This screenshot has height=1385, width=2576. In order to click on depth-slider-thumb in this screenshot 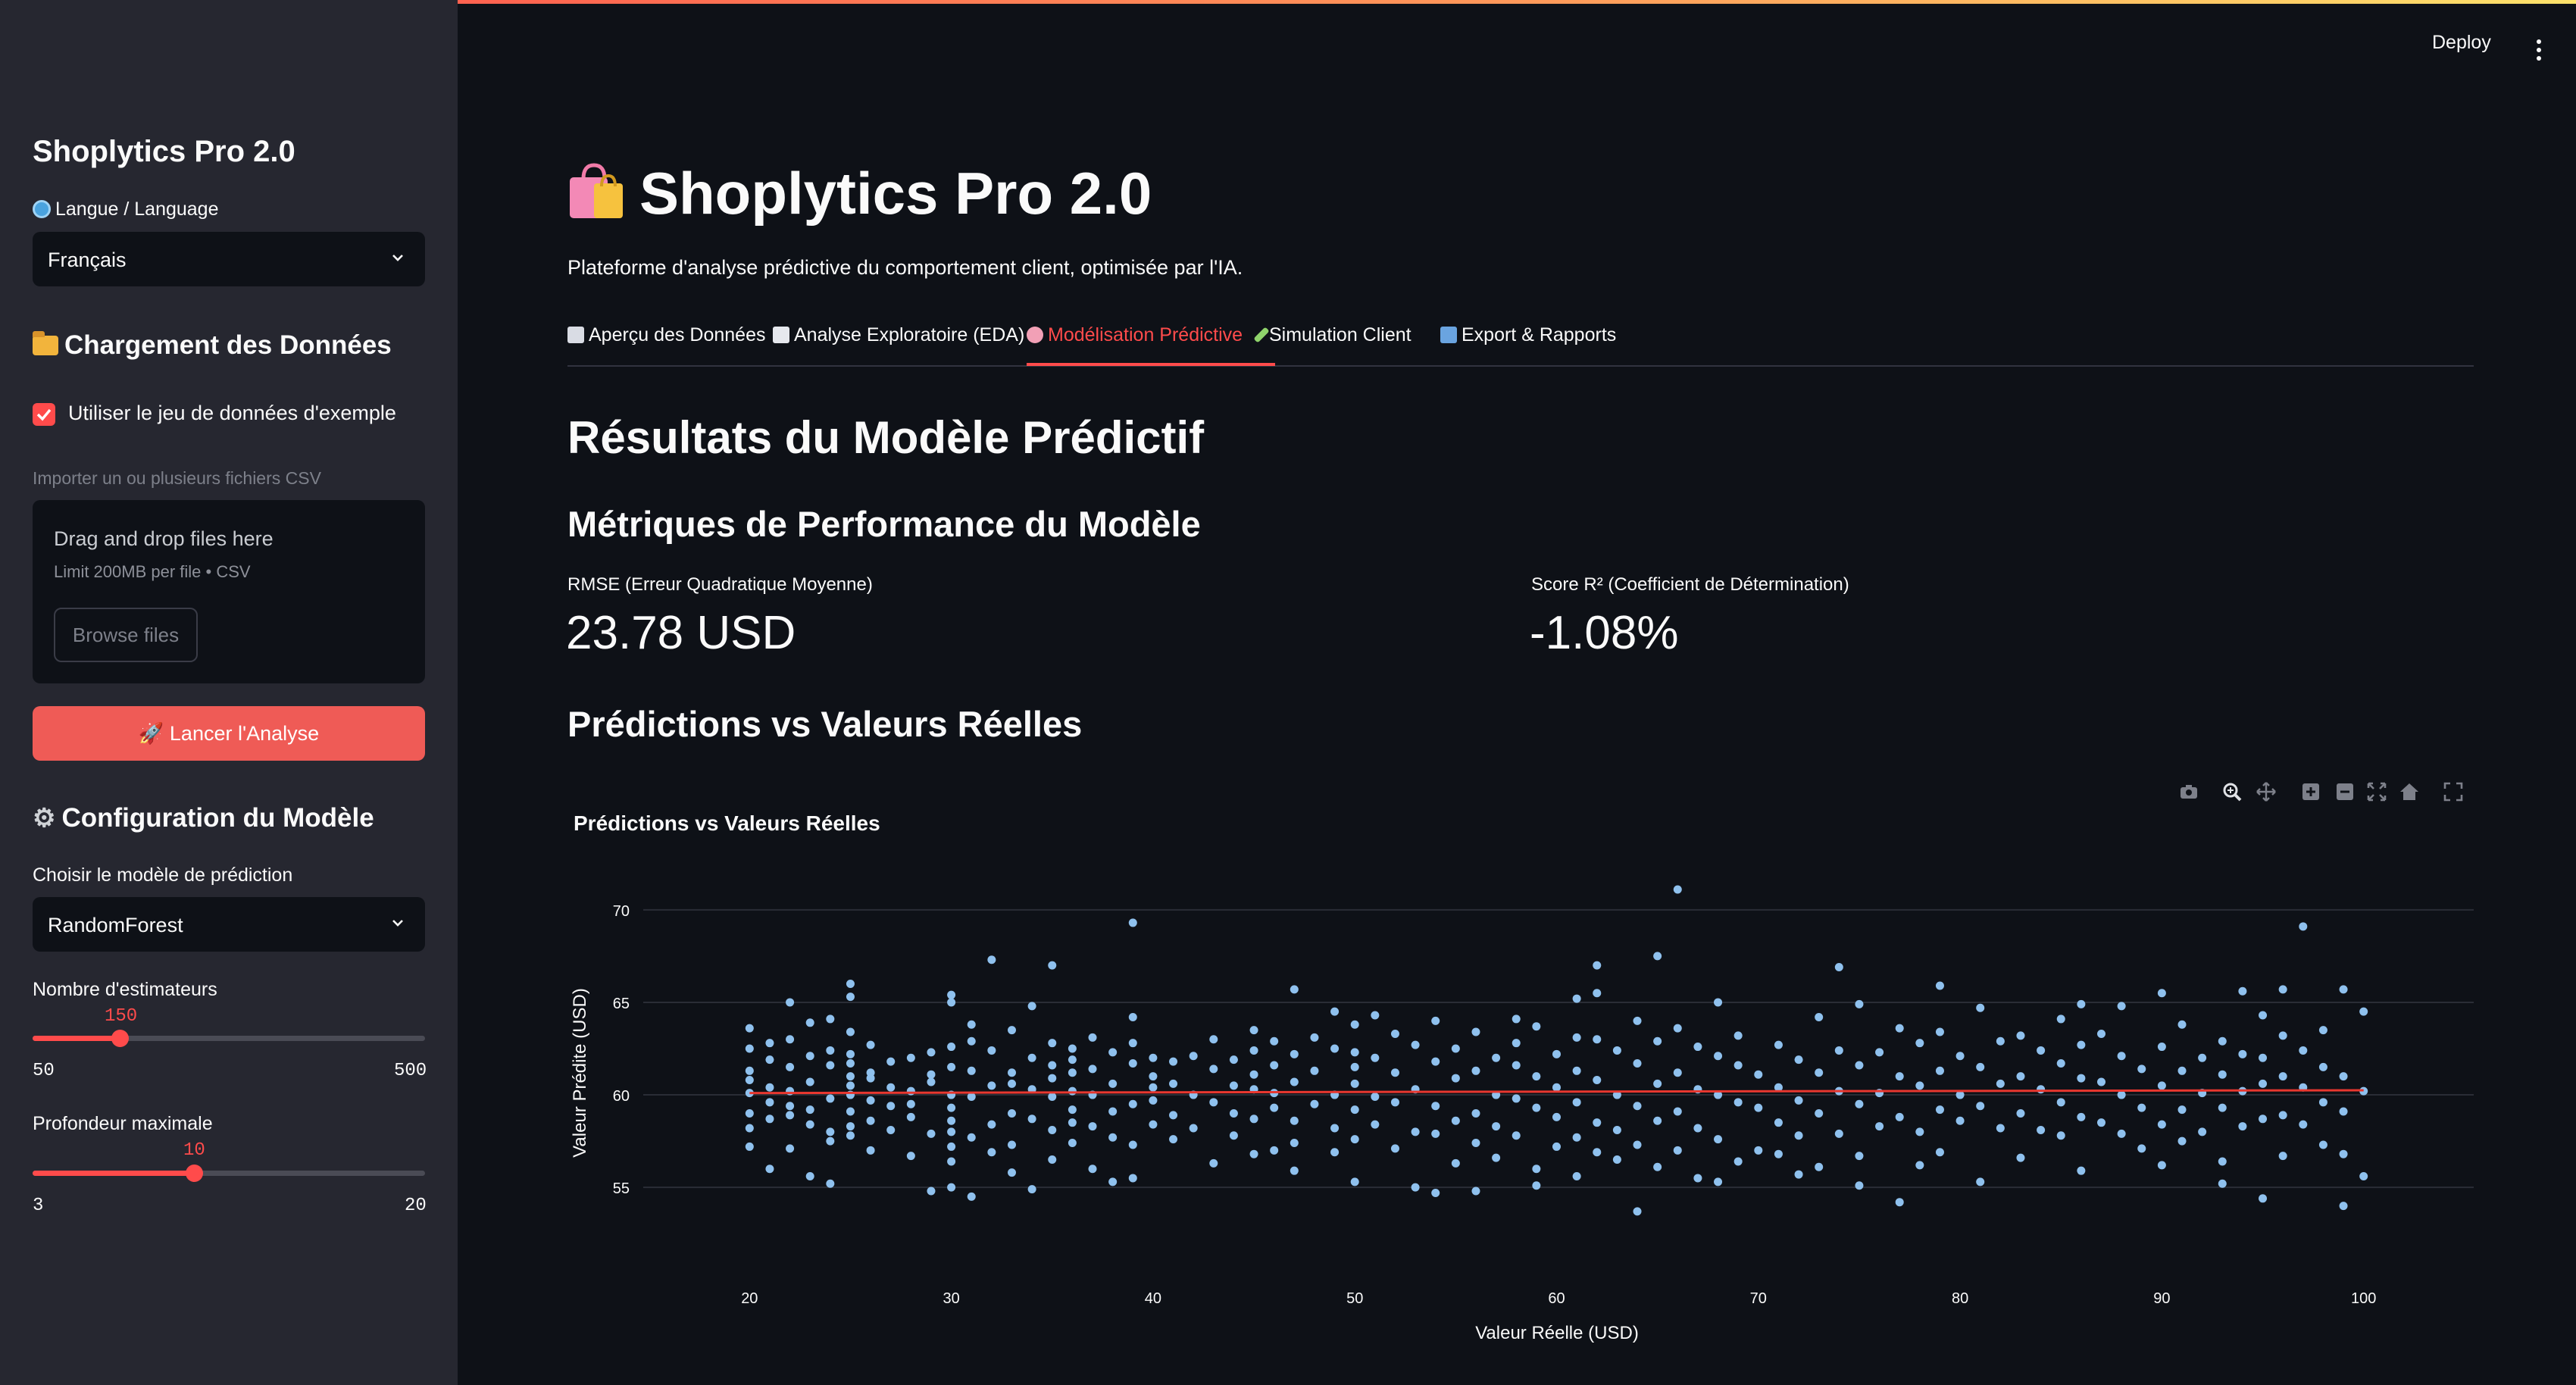, I will do `click(194, 1173)`.